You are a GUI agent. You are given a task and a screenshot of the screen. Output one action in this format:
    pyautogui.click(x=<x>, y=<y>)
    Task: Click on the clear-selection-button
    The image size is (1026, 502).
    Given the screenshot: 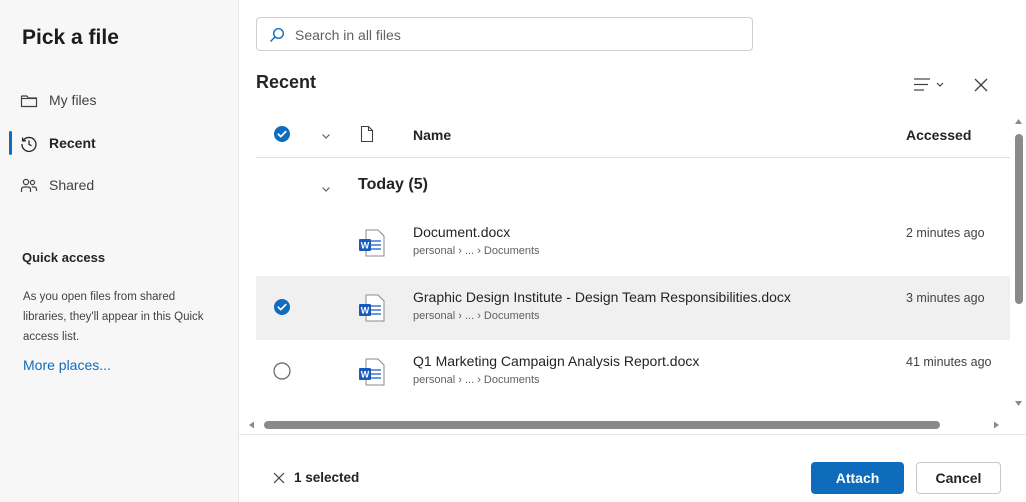 What is the action you would take?
    pyautogui.click(x=279, y=478)
    